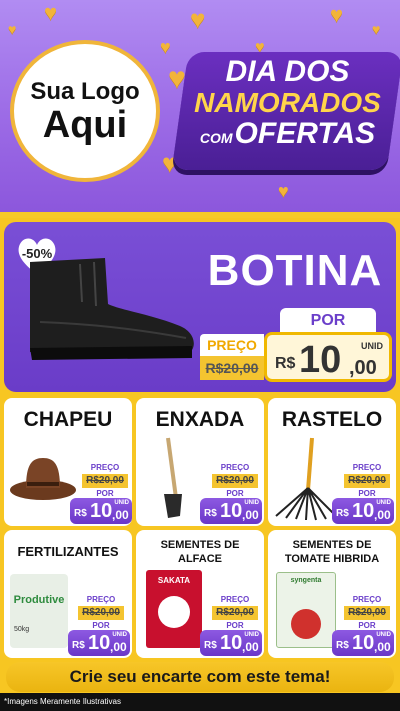 The width and height of the screenshot is (400, 711). Describe the element at coordinates (173, 477) in the screenshot. I see `hoe-image` at that location.